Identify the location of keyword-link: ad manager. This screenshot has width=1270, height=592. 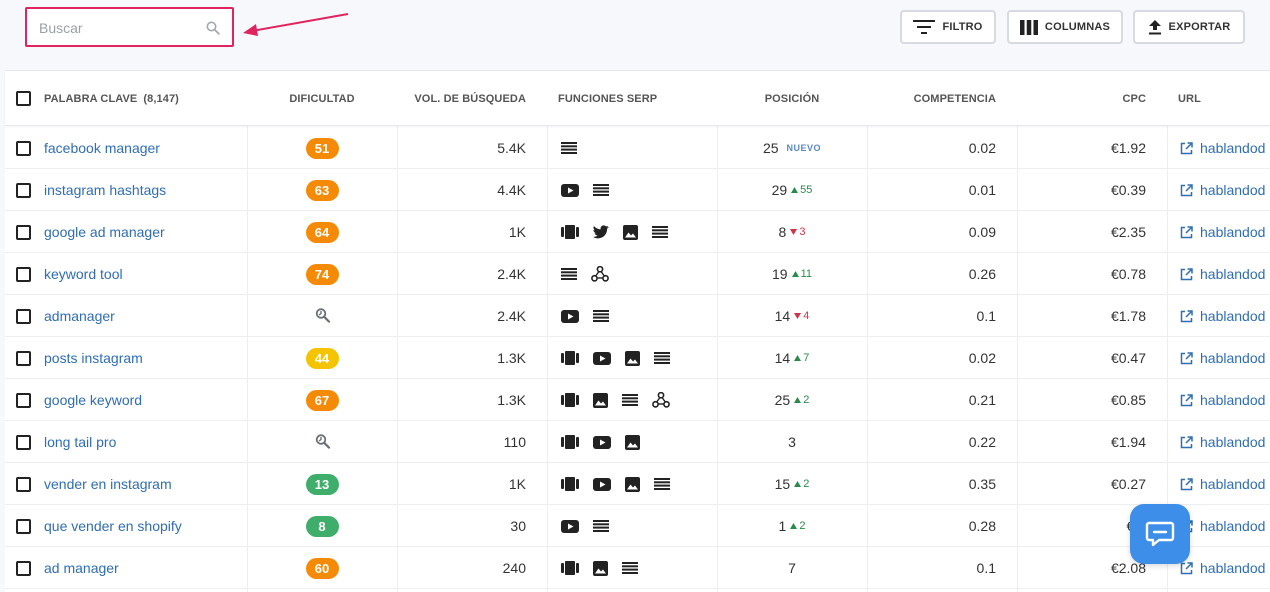
(81, 568).